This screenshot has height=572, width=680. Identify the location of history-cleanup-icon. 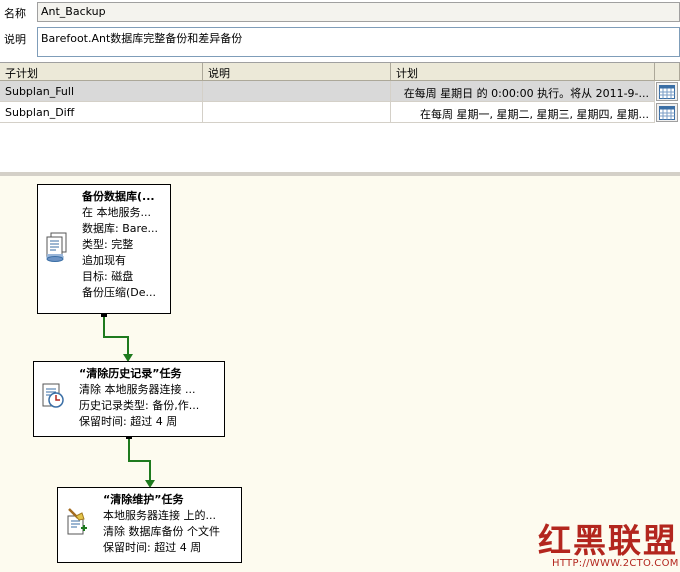
(53, 395).